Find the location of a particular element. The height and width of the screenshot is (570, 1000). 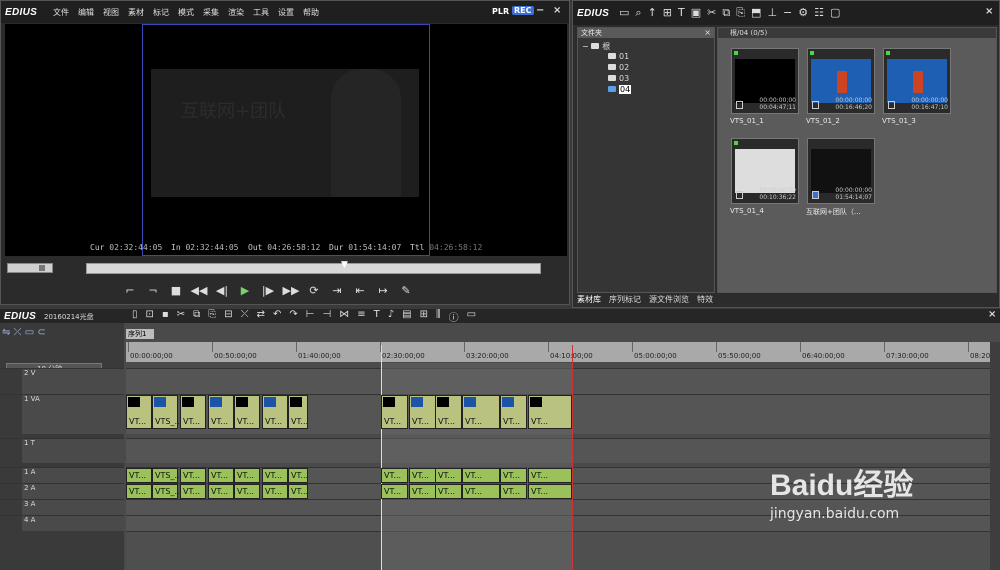

shuttle-handle is located at coordinates (42, 268).